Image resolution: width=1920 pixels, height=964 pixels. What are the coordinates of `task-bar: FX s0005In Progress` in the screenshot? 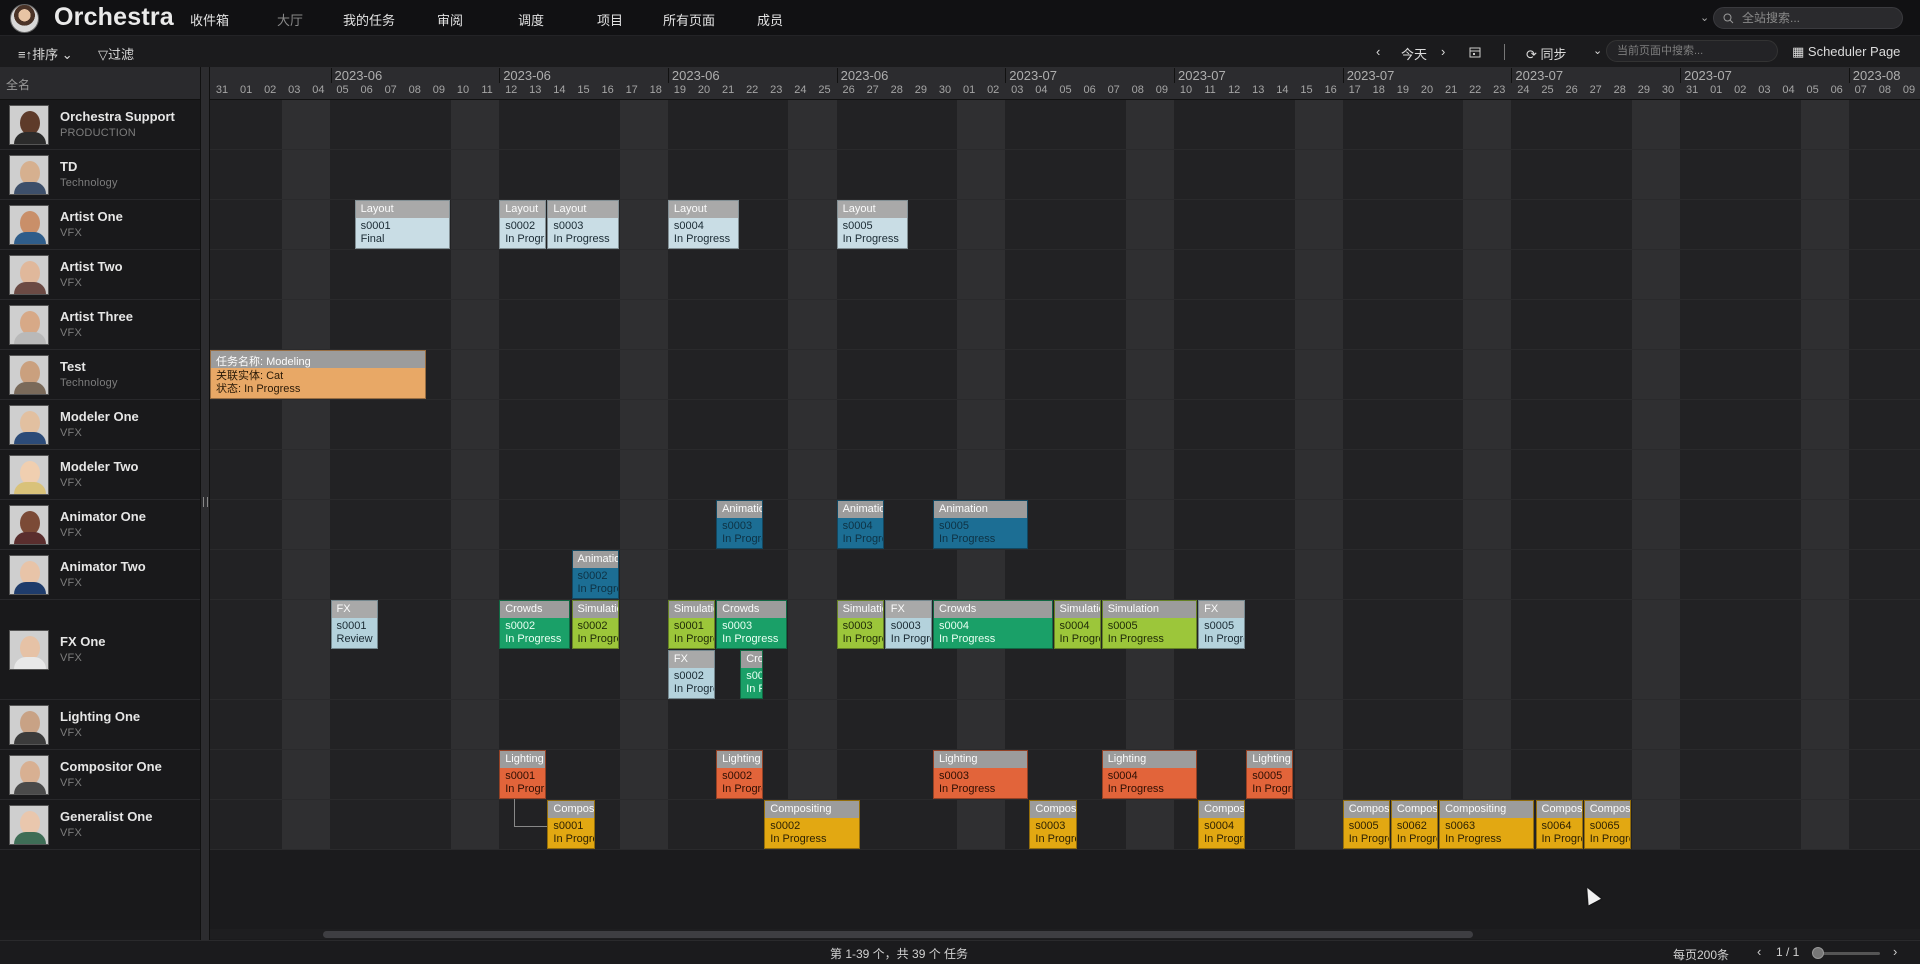 It's located at (1222, 624).